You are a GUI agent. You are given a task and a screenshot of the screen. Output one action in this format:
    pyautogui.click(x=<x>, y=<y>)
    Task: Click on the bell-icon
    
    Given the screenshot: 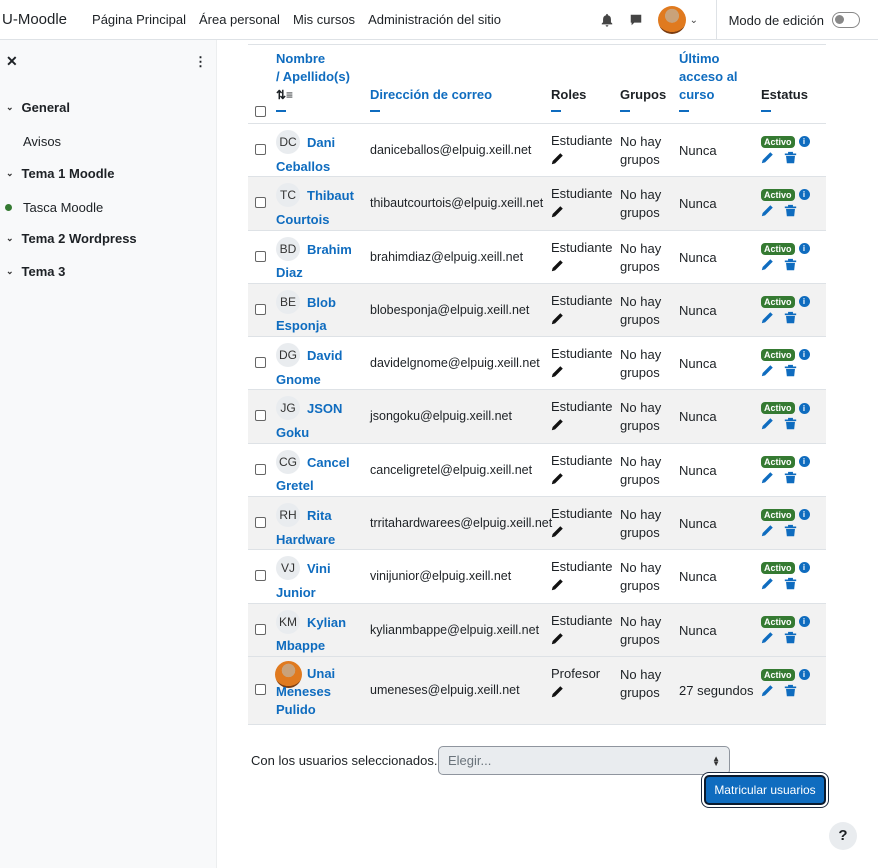 What is the action you would take?
    pyautogui.click(x=607, y=20)
    